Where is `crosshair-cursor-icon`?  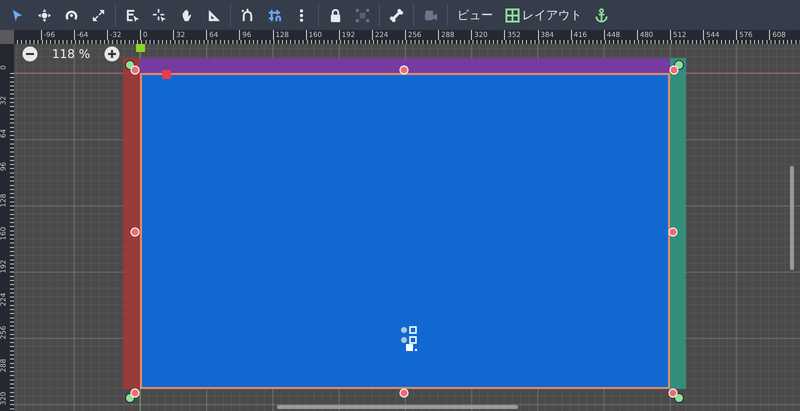
crosshair-cursor-icon is located at coordinates (159, 15).